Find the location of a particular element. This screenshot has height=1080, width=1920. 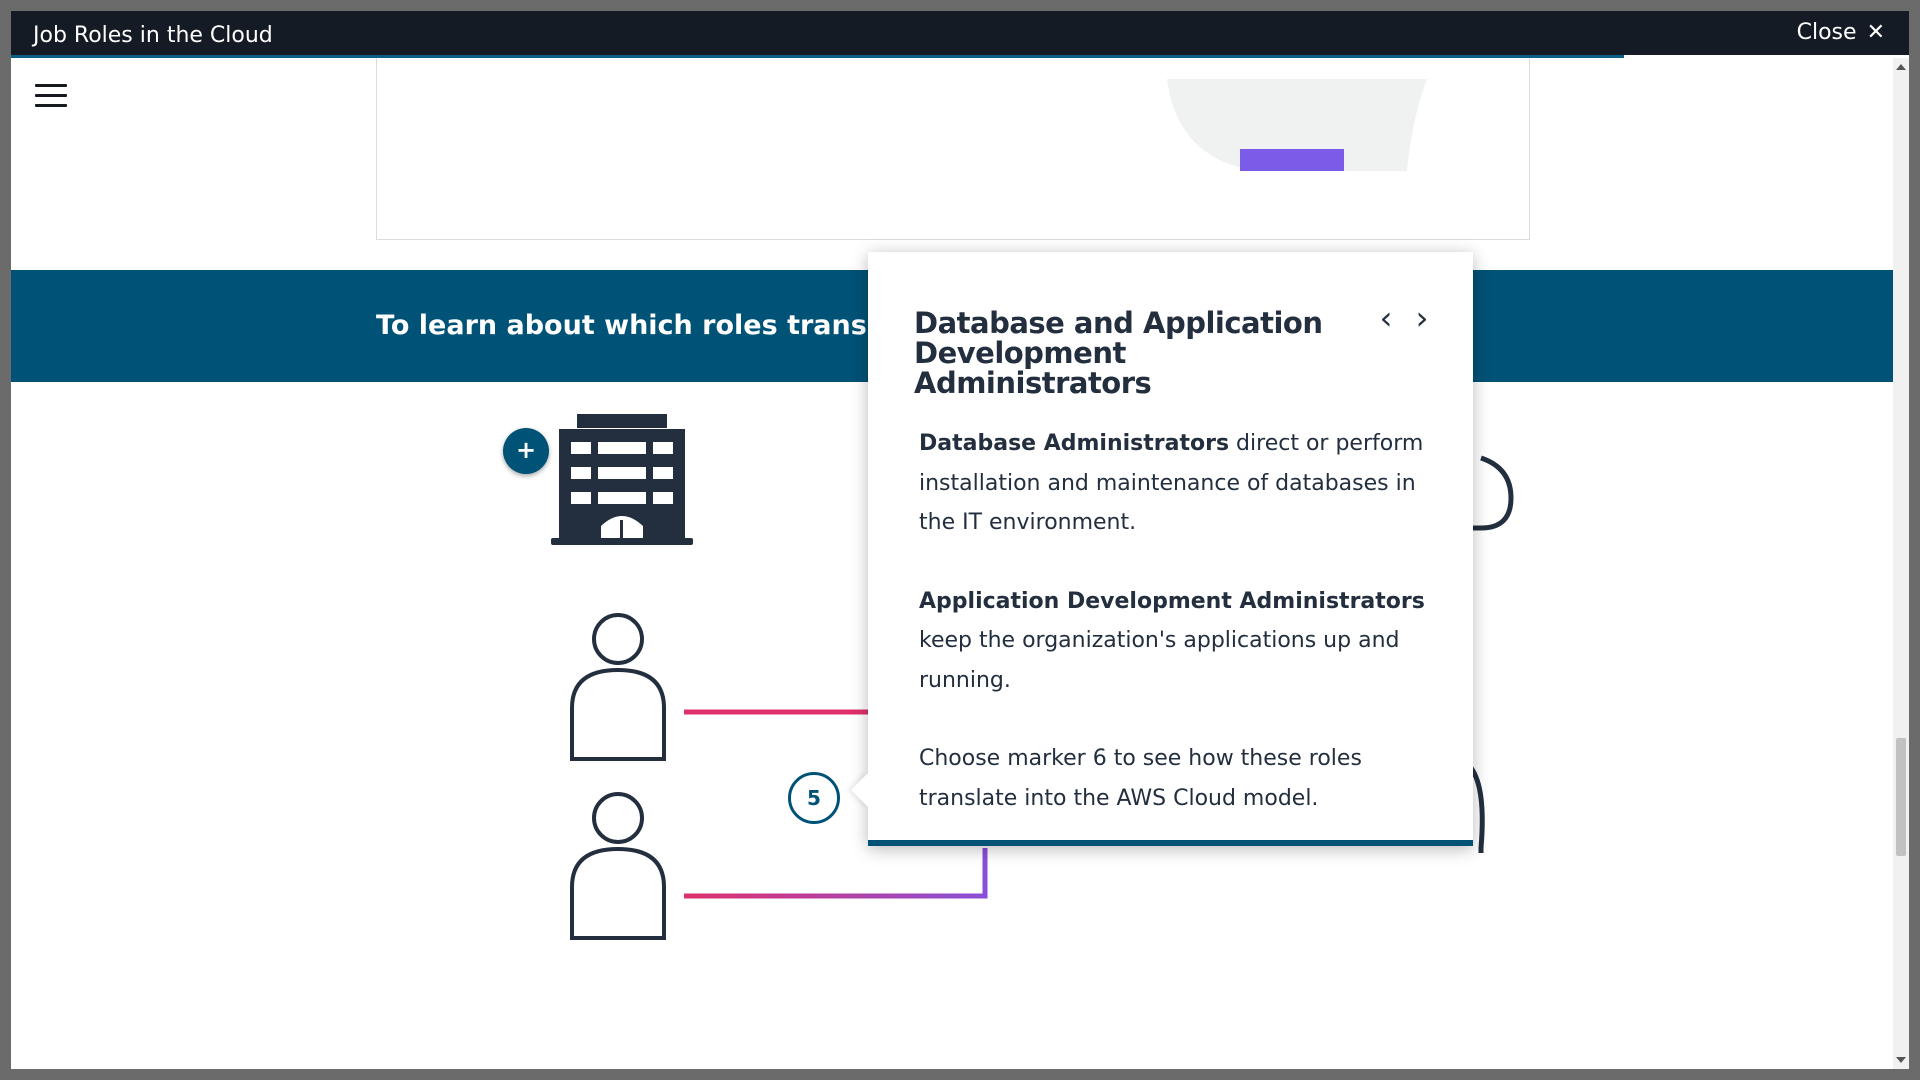

paragraph-bold: Application Development Administrators is located at coordinates (1172, 601).